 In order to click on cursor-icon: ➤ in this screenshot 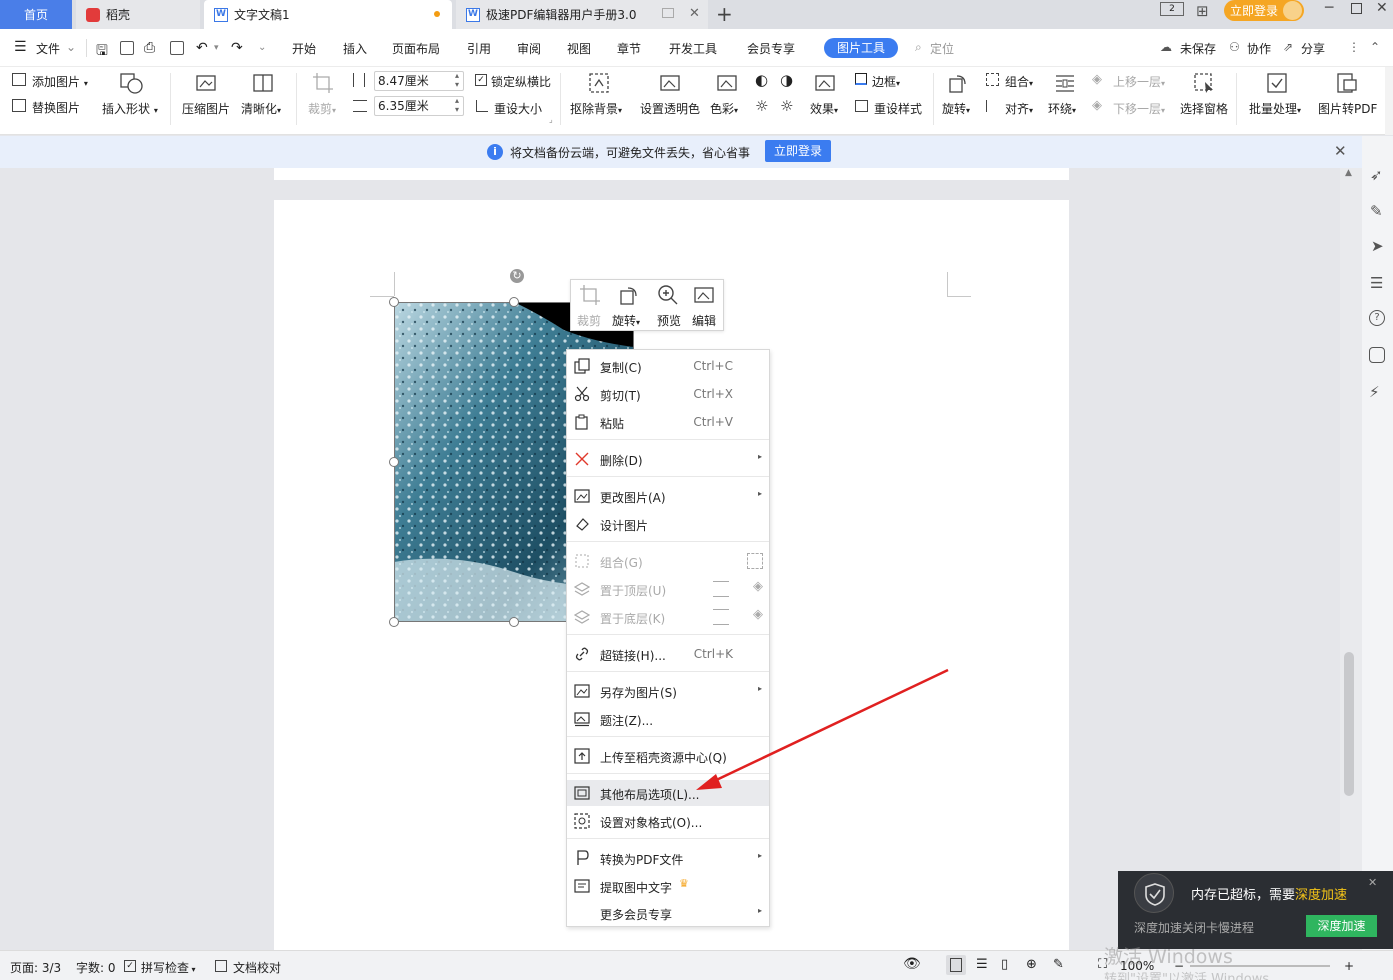, I will do `click(1377, 246)`.